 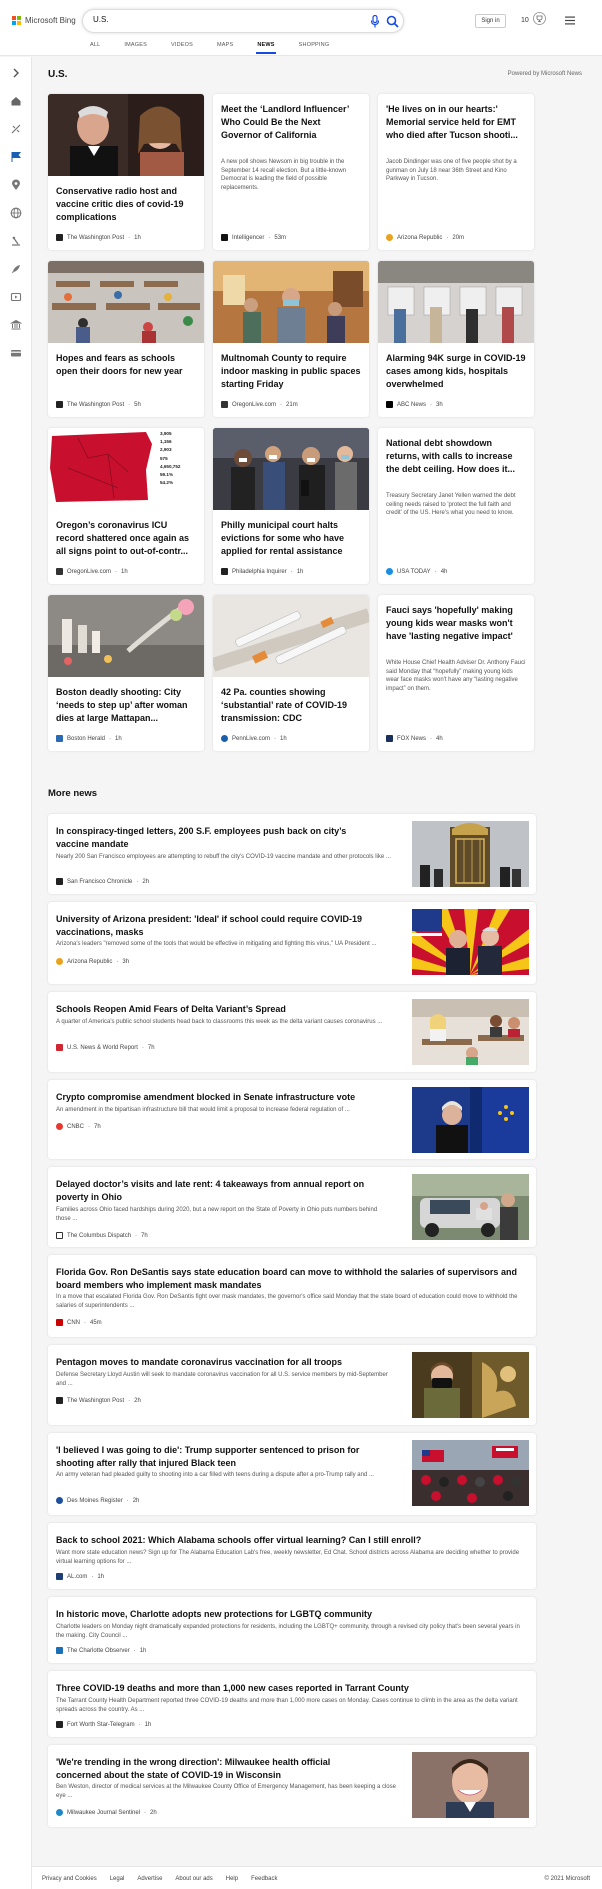 What do you see at coordinates (16, 973) in the screenshot?
I see `sidebar` at bounding box center [16, 973].